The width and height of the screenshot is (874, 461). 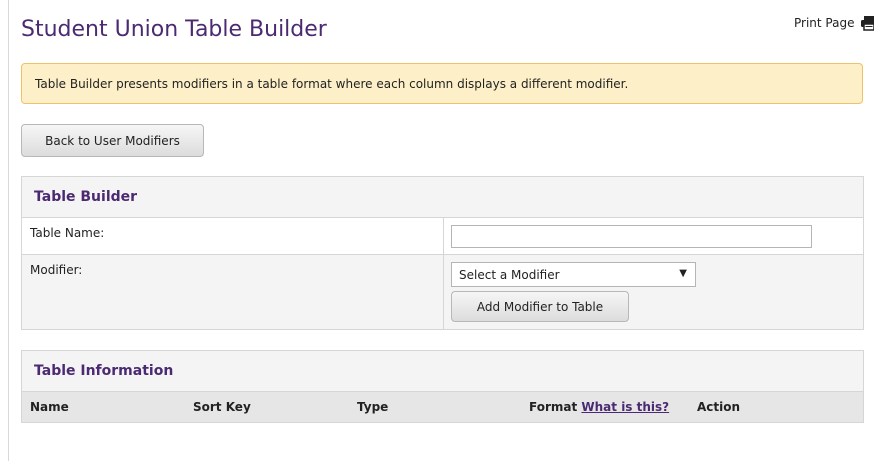 I want to click on table-name-cell, so click(x=653, y=236).